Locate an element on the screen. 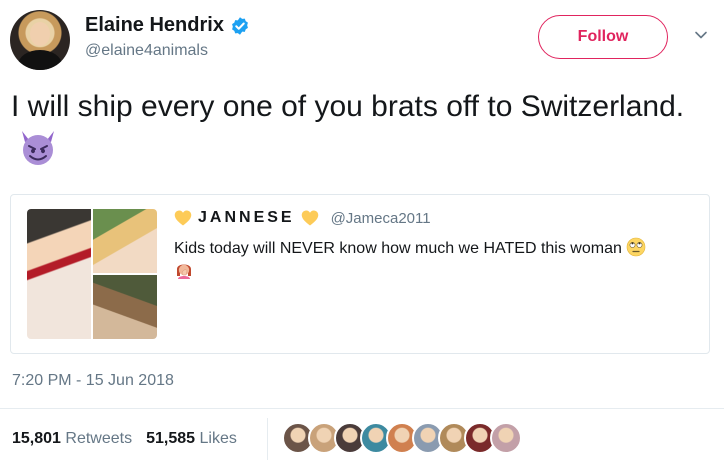 The height and width of the screenshot is (464, 724). retweets-label: Retweets is located at coordinates (99, 438).